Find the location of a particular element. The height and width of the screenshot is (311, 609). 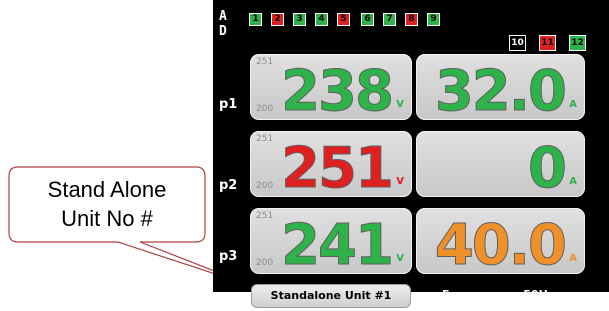

side-label-d: D is located at coordinates (223, 31).